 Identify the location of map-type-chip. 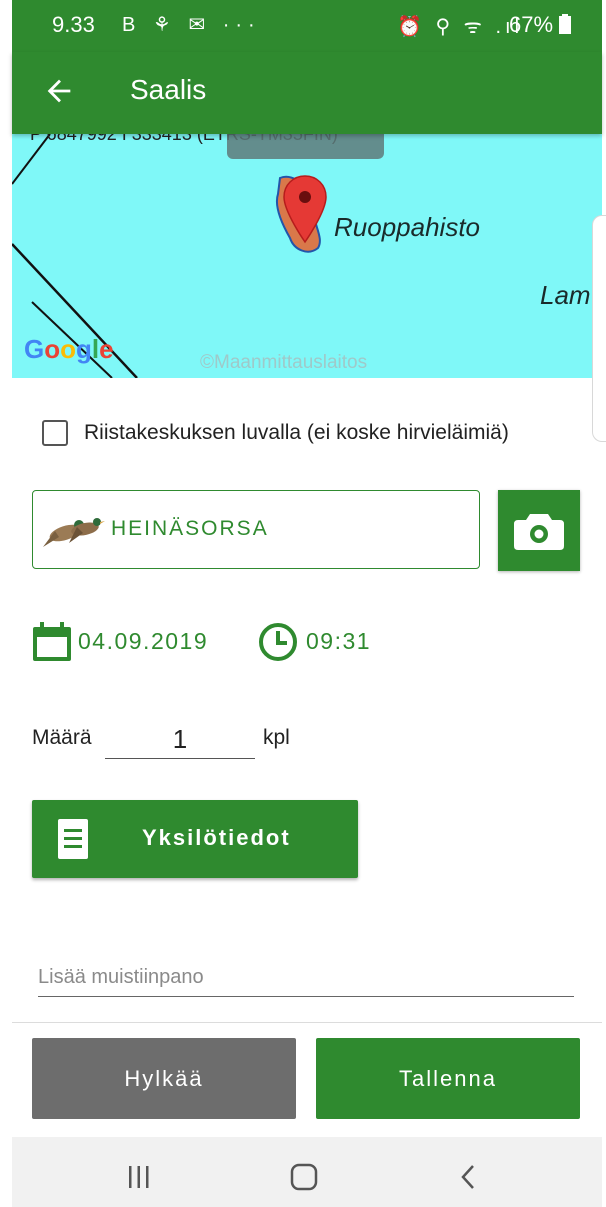
(305, 146).